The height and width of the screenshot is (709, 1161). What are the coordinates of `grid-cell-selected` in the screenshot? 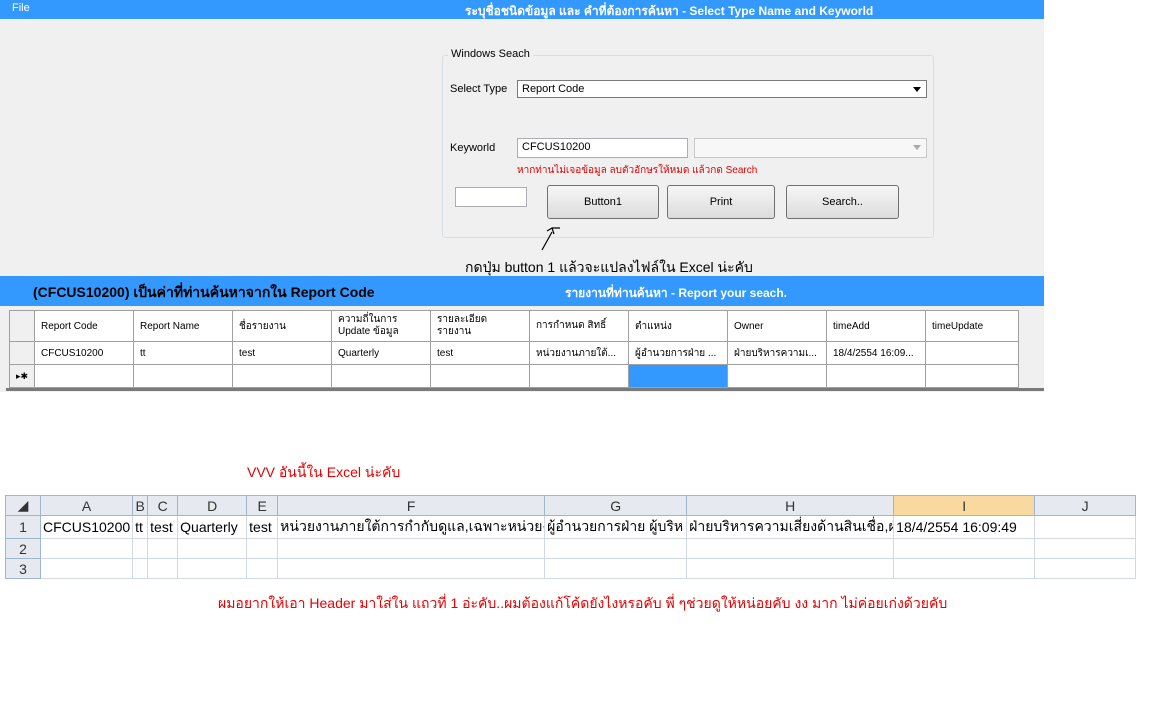 It's located at (678, 376).